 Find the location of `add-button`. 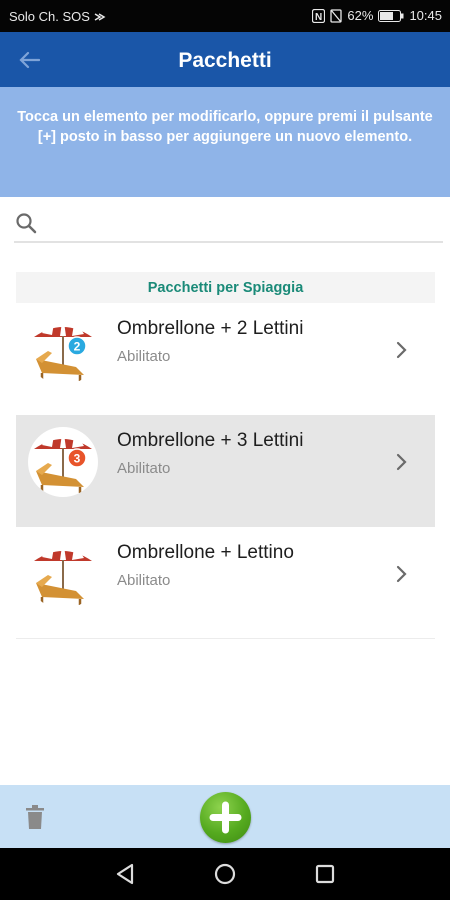

add-button is located at coordinates (225, 817).